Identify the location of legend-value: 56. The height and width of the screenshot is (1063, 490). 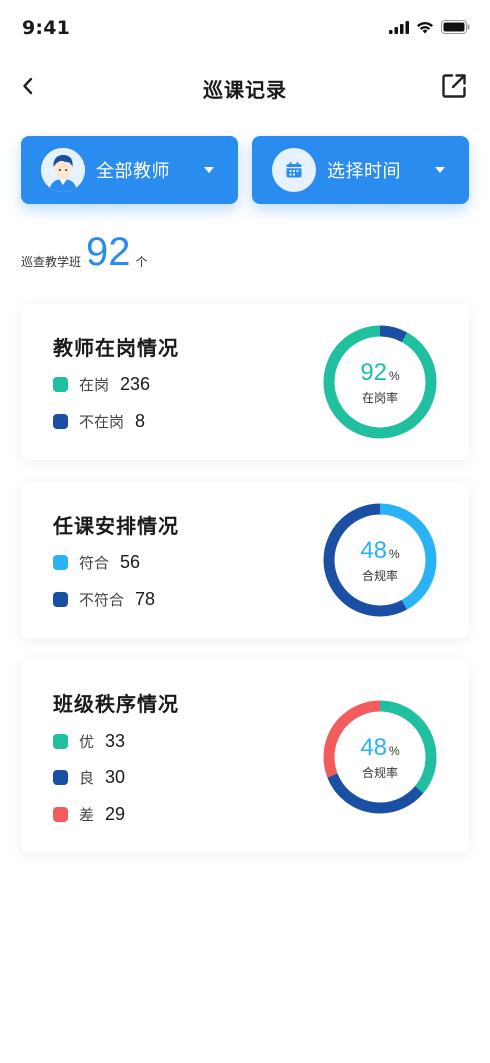
(130, 562).